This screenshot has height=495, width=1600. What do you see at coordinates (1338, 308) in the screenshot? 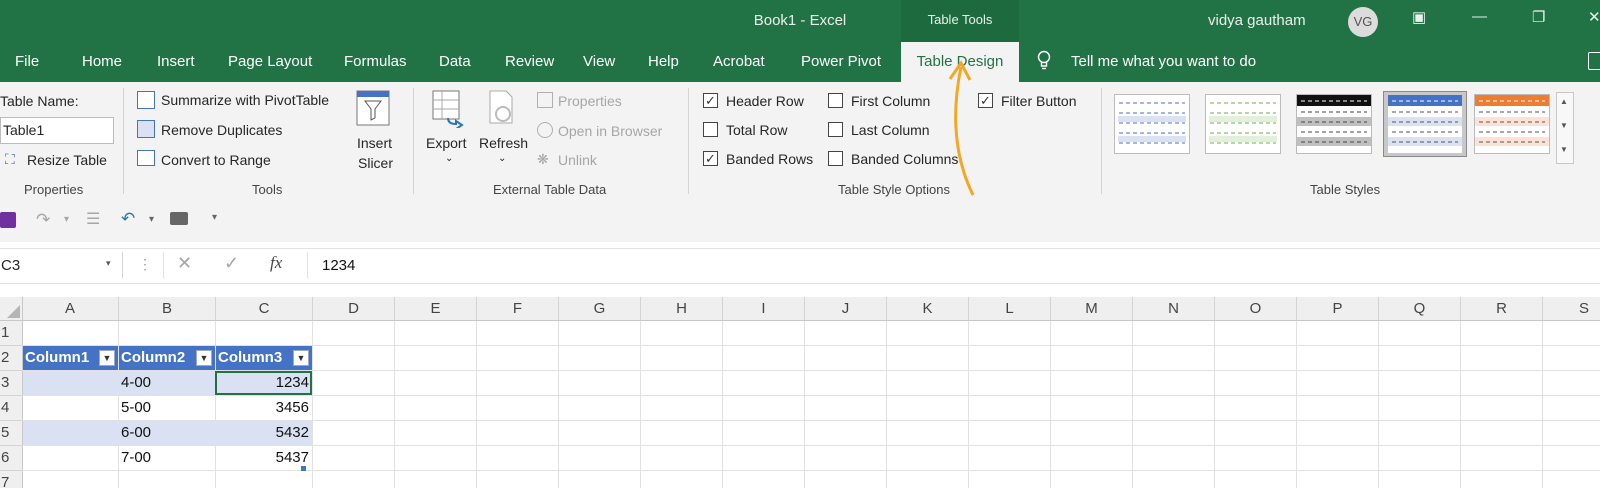
I see `column-header-p: P` at bounding box center [1338, 308].